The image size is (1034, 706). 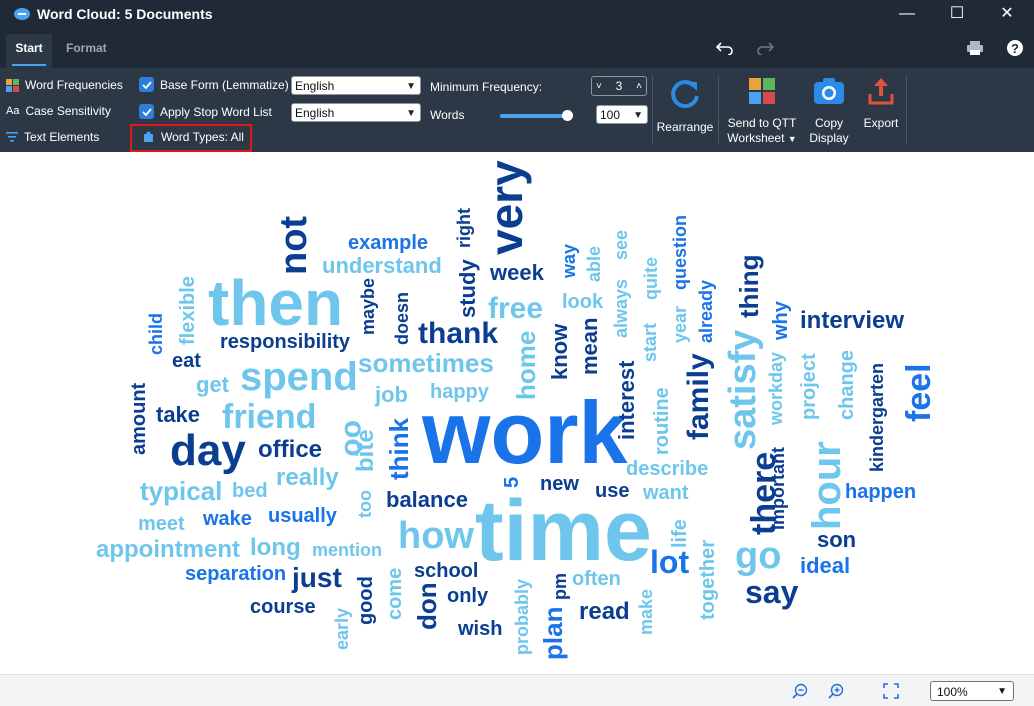 I want to click on cloud-word: interest, so click(x=626, y=400).